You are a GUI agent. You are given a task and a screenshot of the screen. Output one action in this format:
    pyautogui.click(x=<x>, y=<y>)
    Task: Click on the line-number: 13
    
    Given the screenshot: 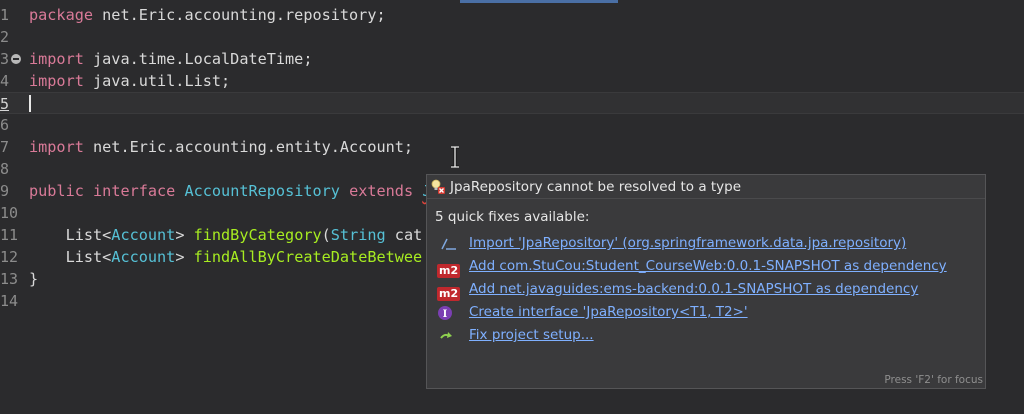 What is the action you would take?
    pyautogui.click(x=9, y=279)
    